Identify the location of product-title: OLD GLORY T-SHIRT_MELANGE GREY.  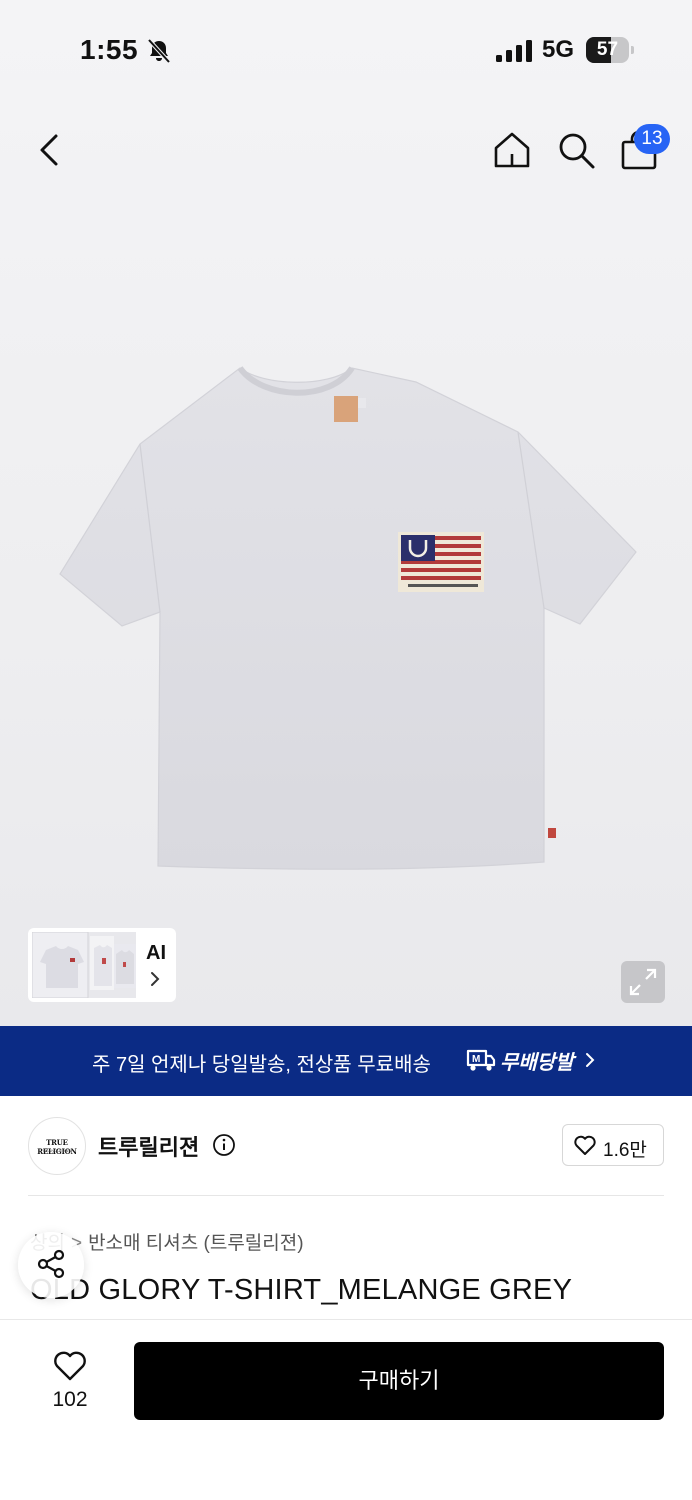
(301, 1290).